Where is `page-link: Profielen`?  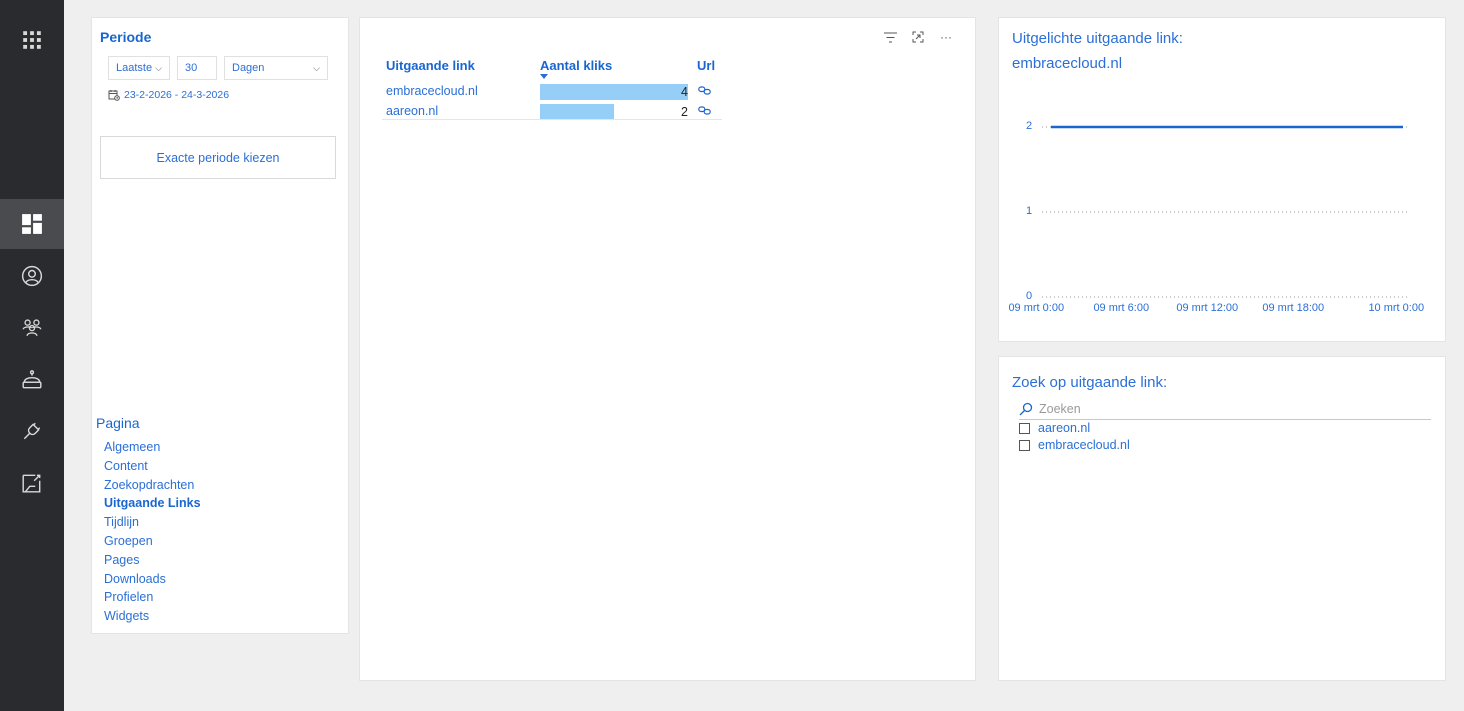
page-link: Profielen is located at coordinates (152, 597).